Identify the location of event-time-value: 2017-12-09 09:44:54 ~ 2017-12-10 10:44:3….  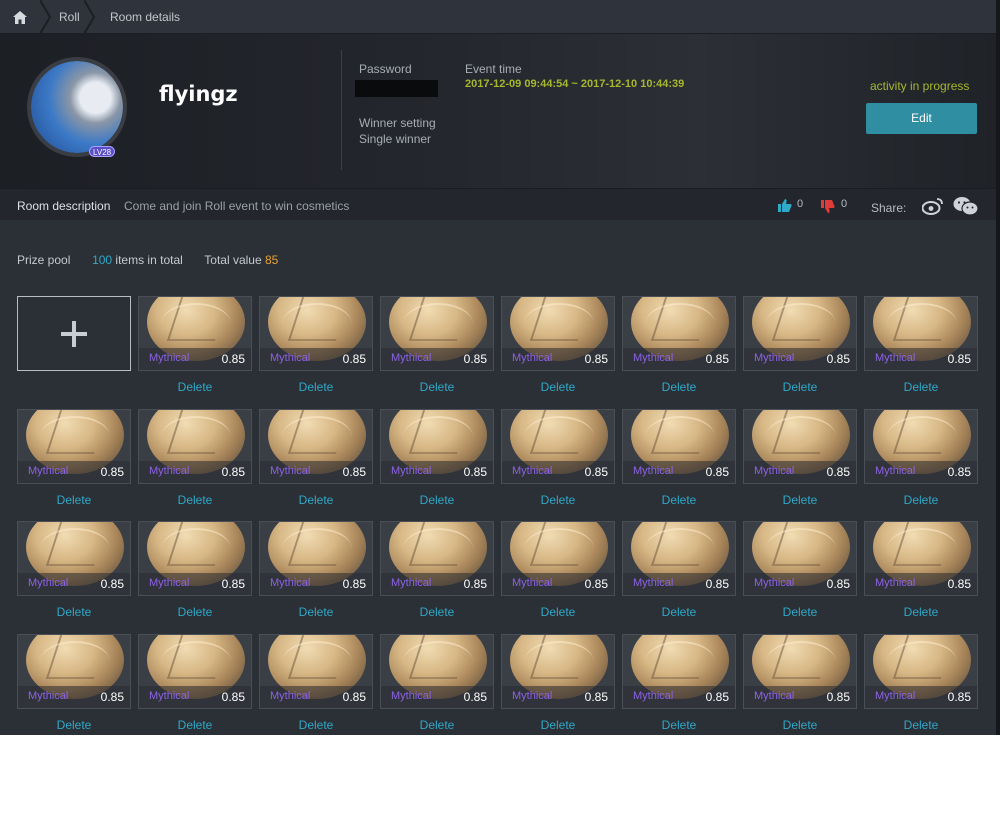
(575, 84).